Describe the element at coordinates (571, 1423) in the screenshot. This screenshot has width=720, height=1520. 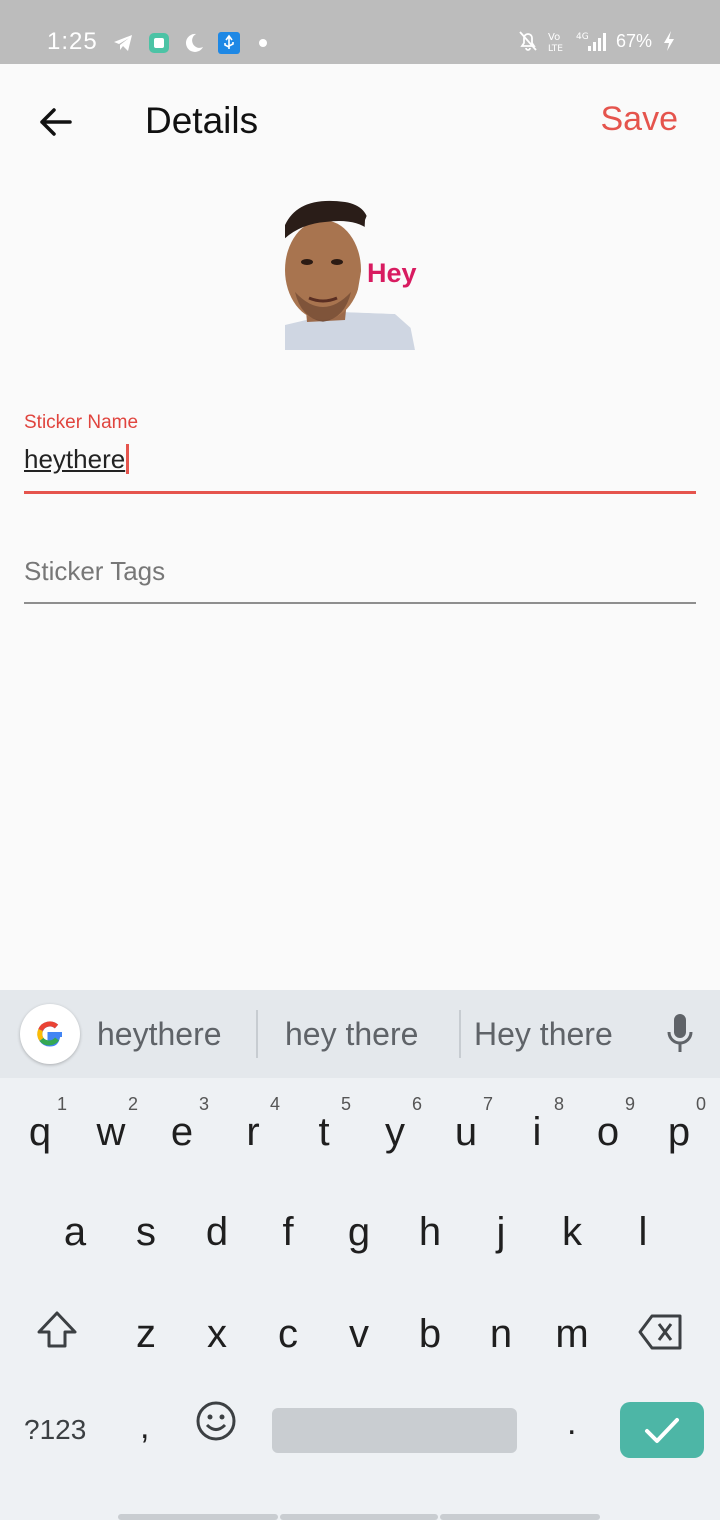
I see `period-key: .` at that location.